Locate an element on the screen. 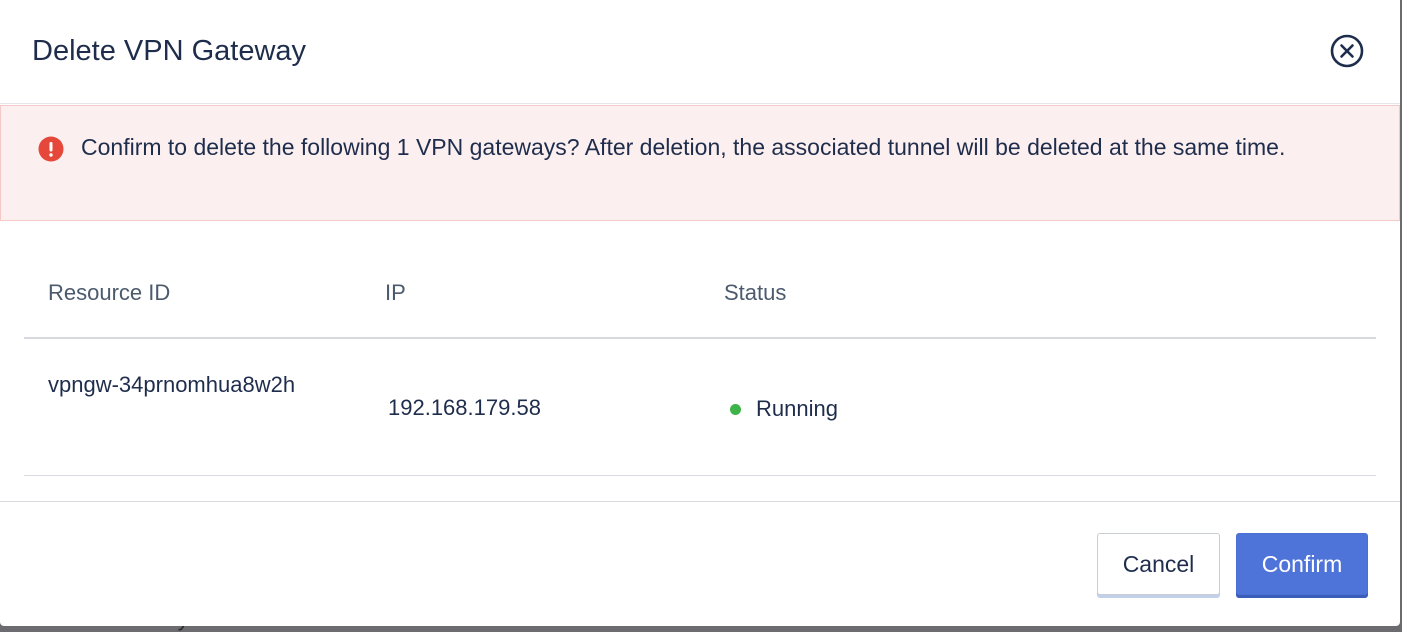 Image resolution: width=1402 pixels, height=632 pixels. column-header-resource-id: Resource ID is located at coordinates (109, 292).